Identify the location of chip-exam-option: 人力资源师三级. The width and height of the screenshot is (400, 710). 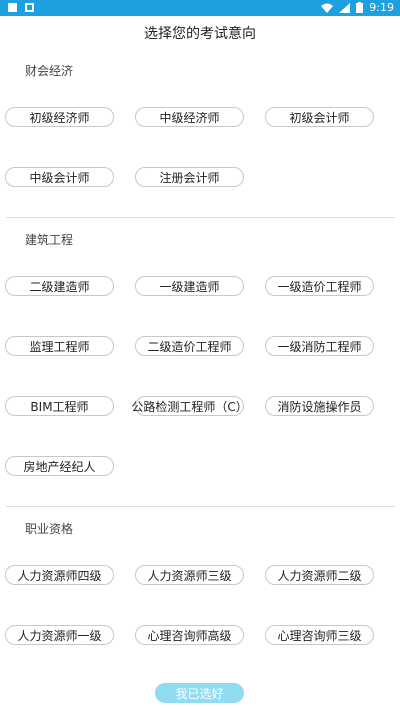
(189, 575).